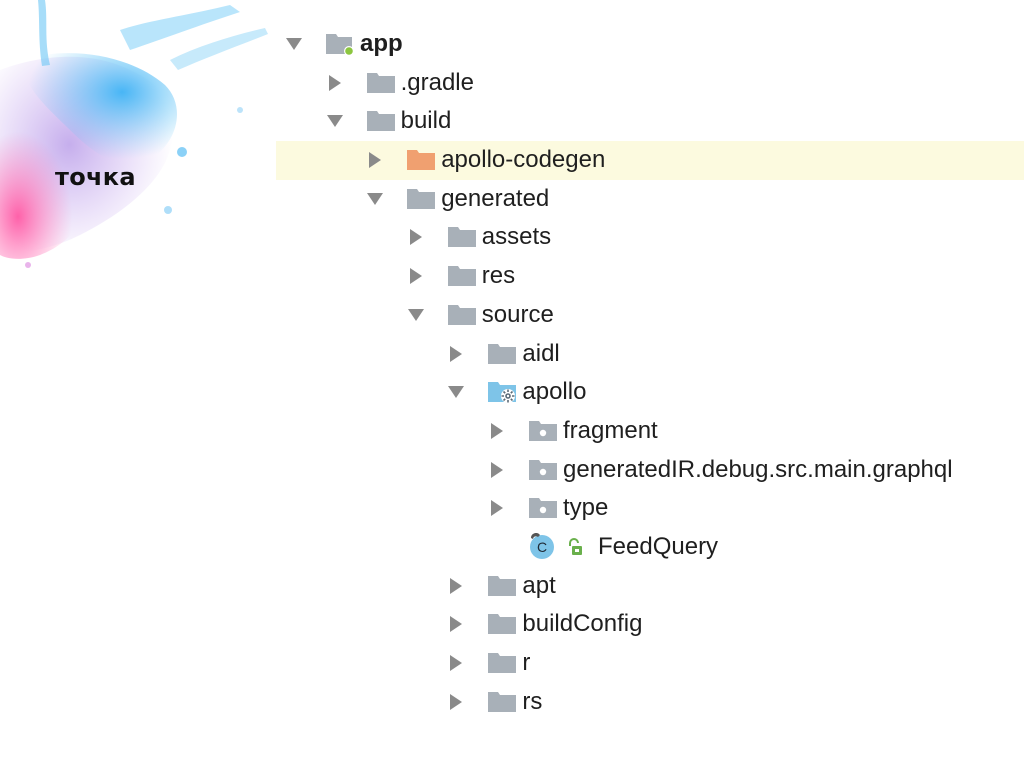 The image size is (1024, 768). What do you see at coordinates (512, 470) in the screenshot?
I see `tree-row-generatedIR: generatedIR.debug.src.main.graphql` at bounding box center [512, 470].